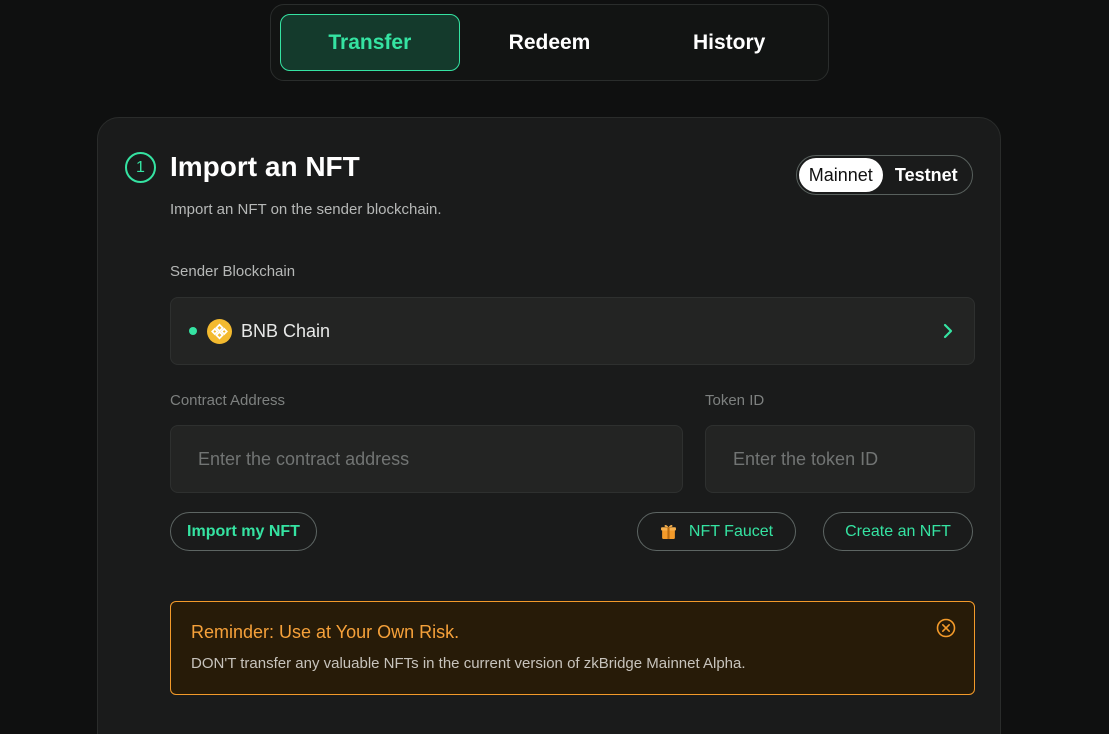  I want to click on network-toggle: Mainnet Testnet, so click(884, 175).